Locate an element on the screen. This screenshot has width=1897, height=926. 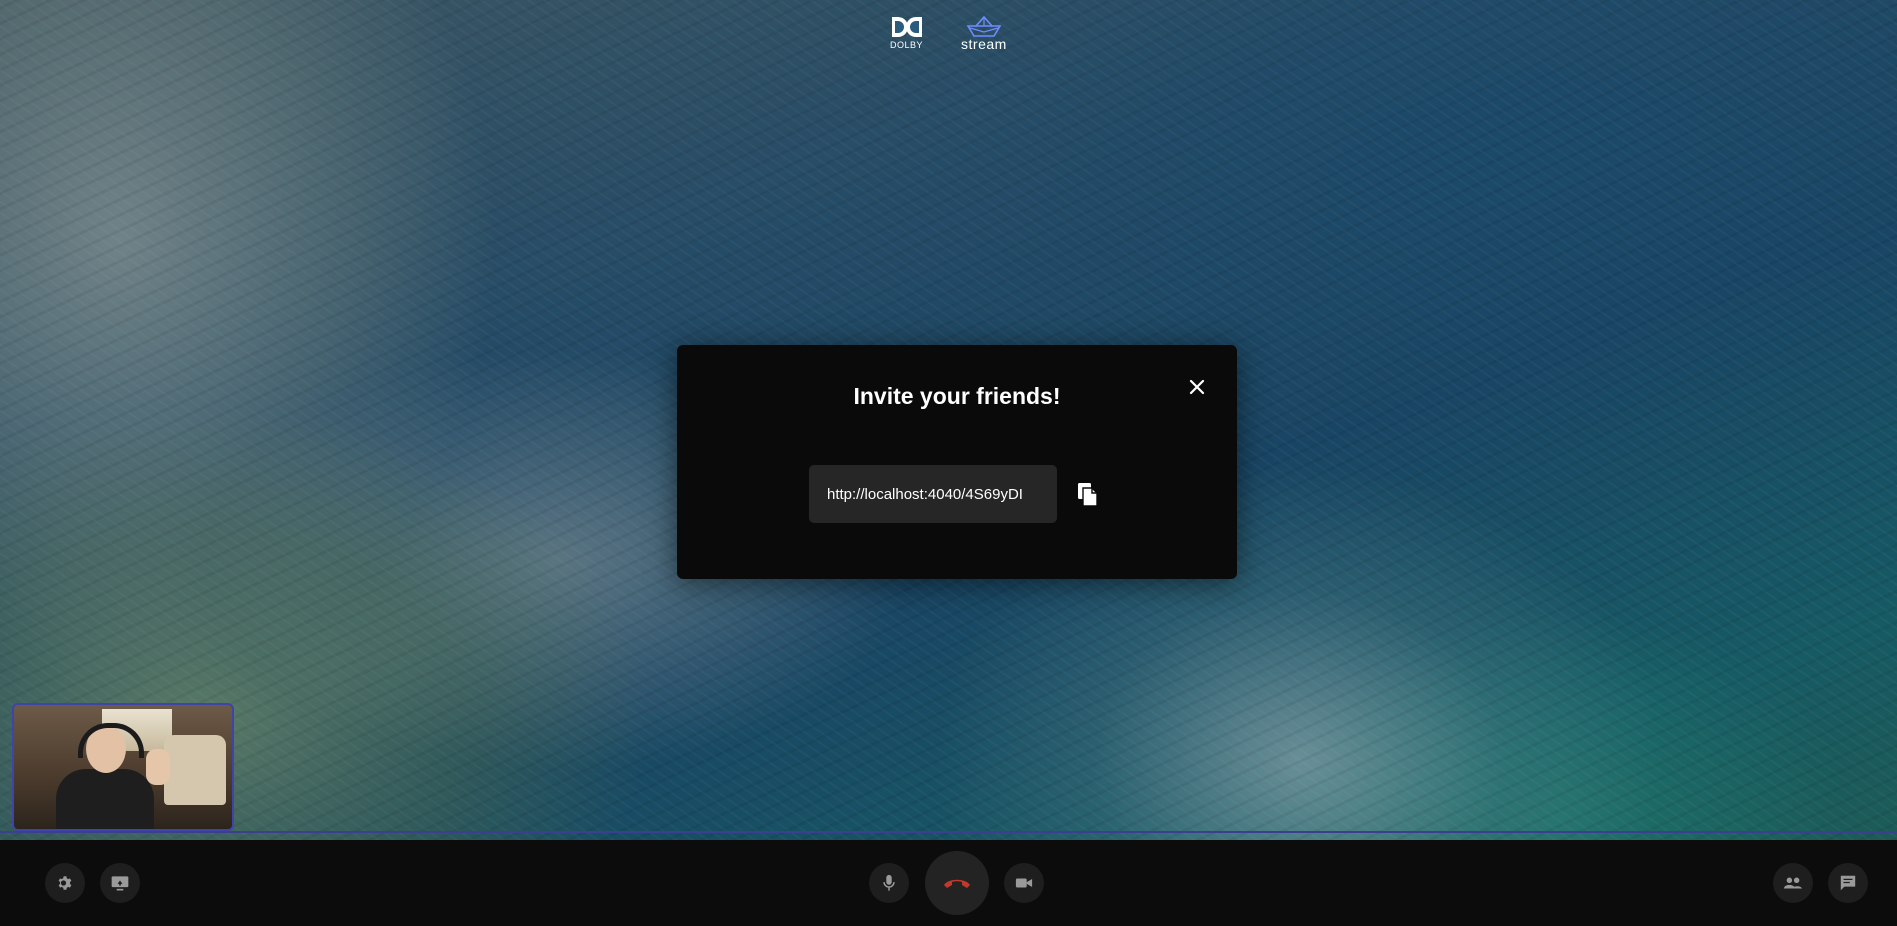
mic-button is located at coordinates (889, 883).